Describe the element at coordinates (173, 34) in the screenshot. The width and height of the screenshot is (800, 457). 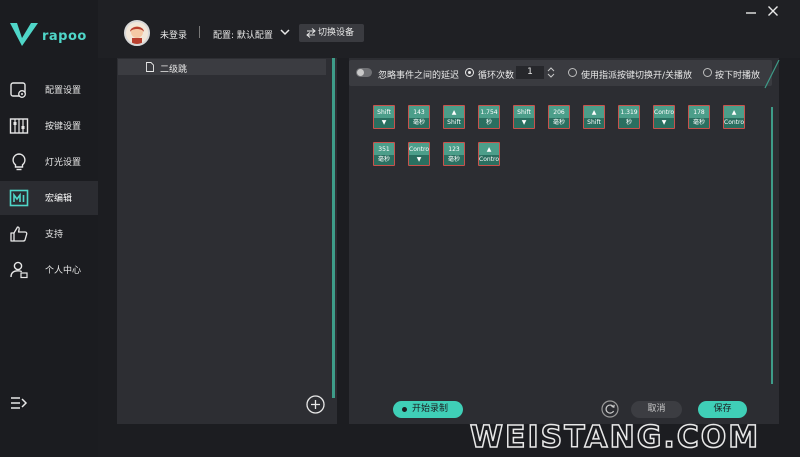
I see `login-status: 未登录` at that location.